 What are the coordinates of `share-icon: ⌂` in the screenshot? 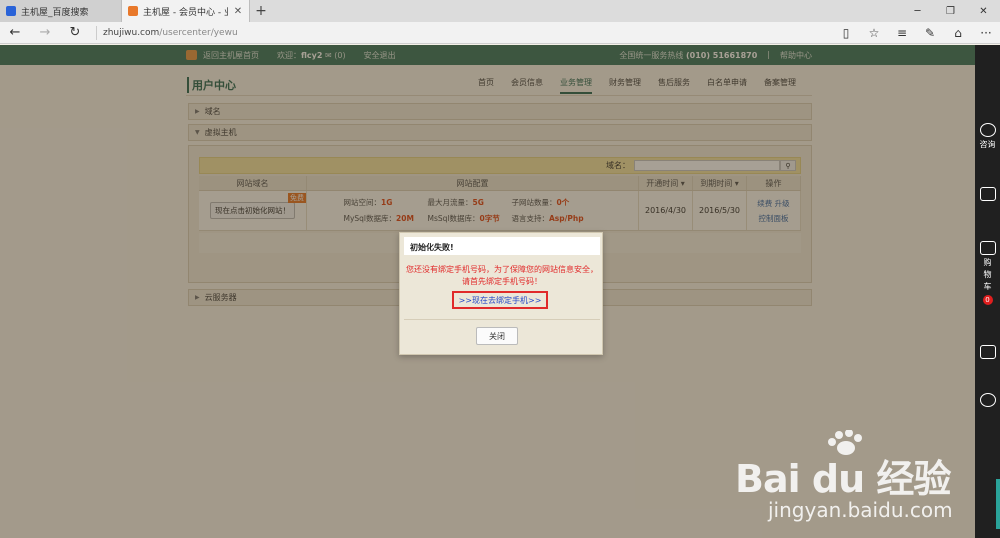 It's located at (958, 33).